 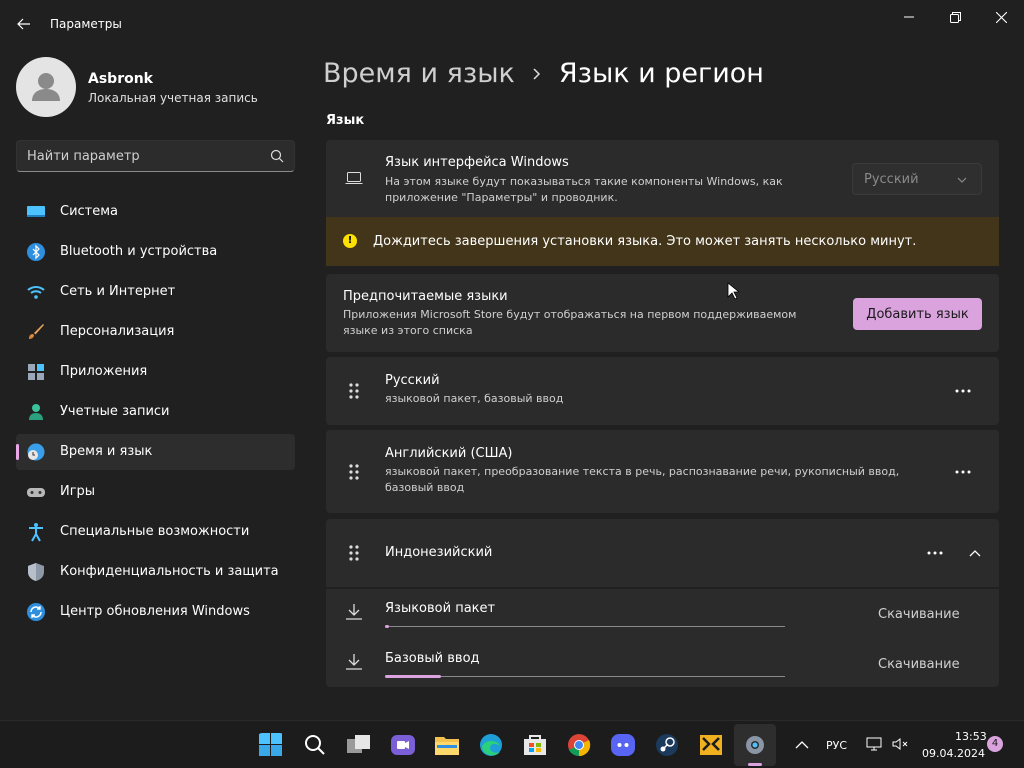 I want to click on discord-icon, so click(x=623, y=745).